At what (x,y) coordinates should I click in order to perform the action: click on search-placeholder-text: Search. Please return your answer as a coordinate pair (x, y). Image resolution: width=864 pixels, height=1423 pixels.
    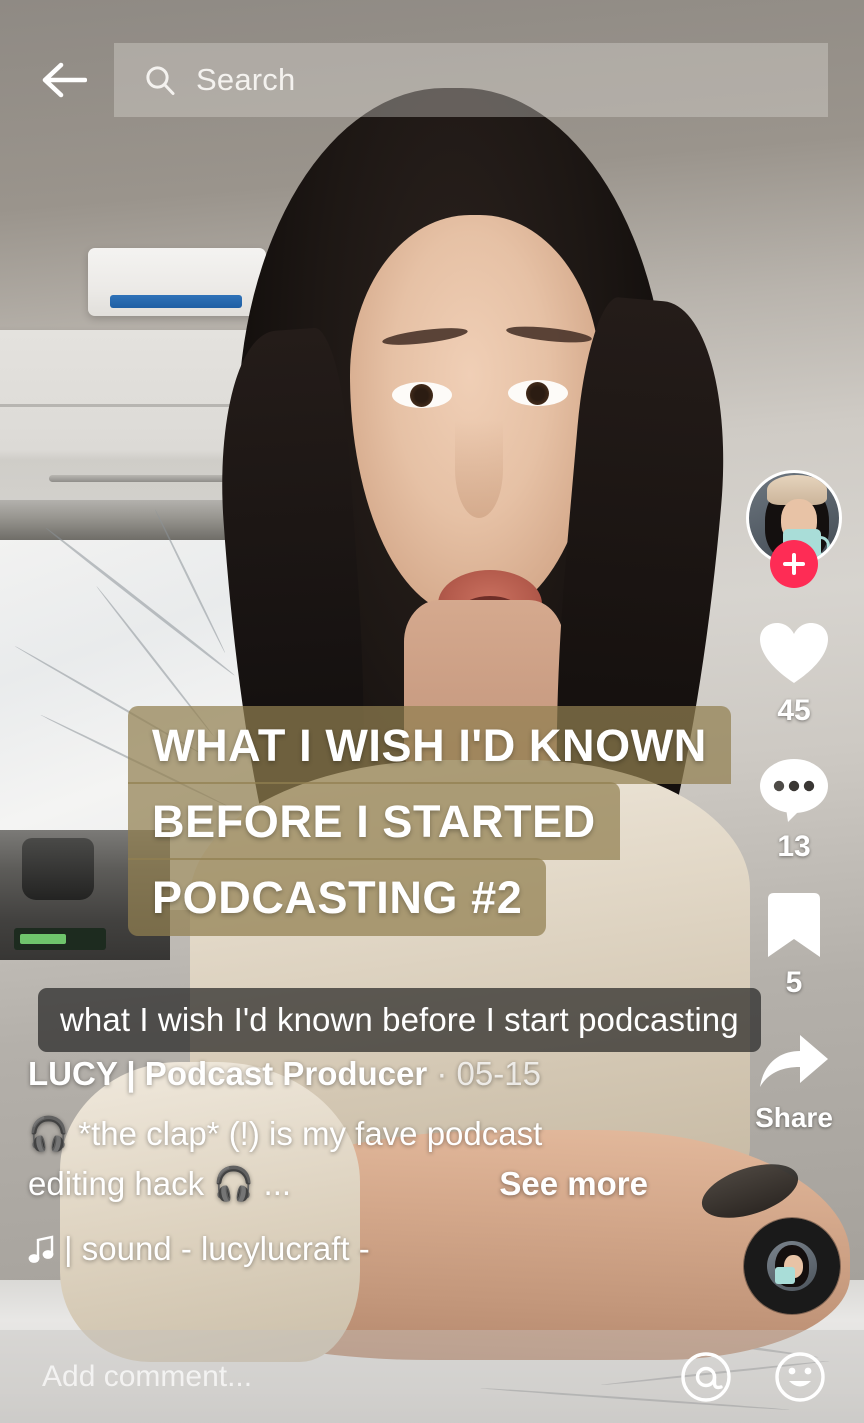
    Looking at the image, I should click on (246, 79).